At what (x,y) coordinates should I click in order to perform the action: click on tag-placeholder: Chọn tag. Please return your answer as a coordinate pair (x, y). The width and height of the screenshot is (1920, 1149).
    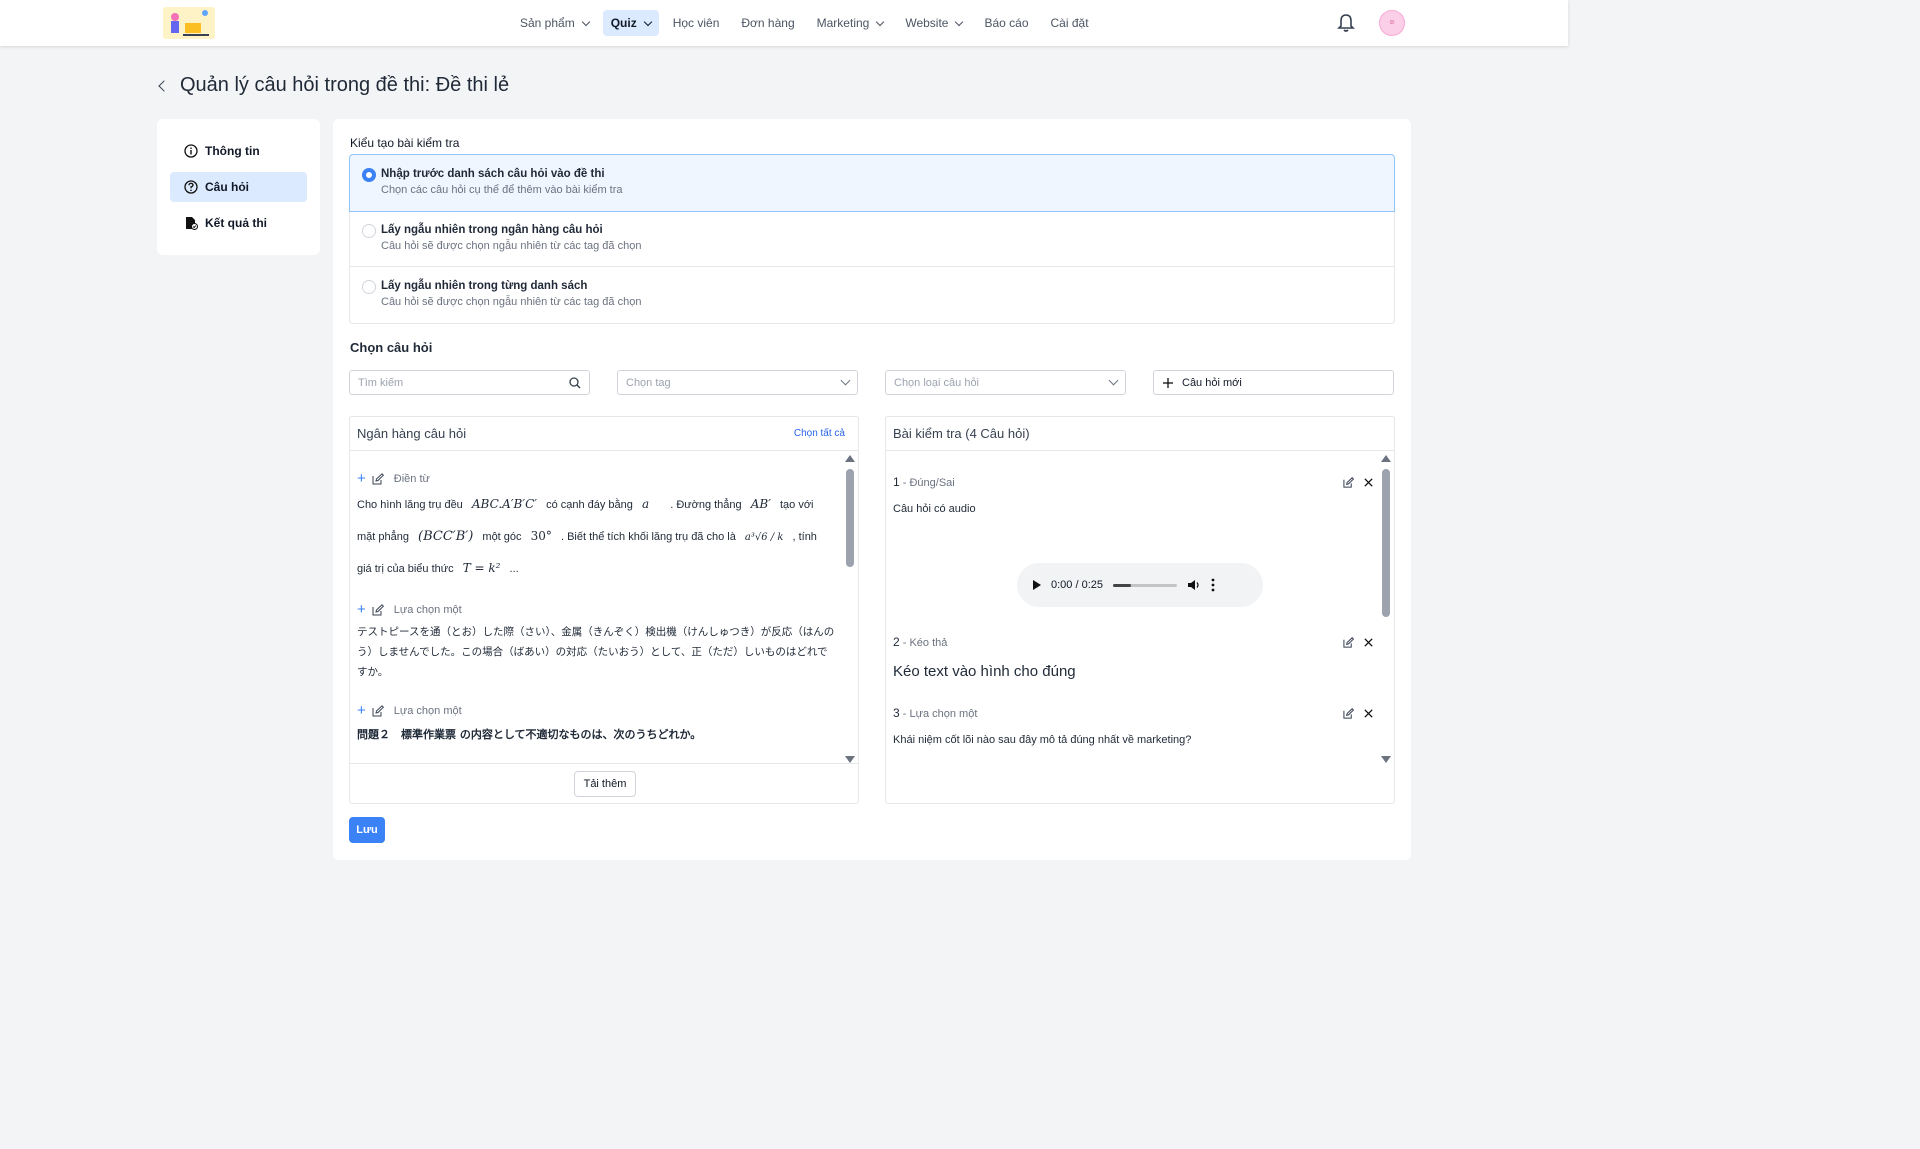
    Looking at the image, I should click on (648, 382).